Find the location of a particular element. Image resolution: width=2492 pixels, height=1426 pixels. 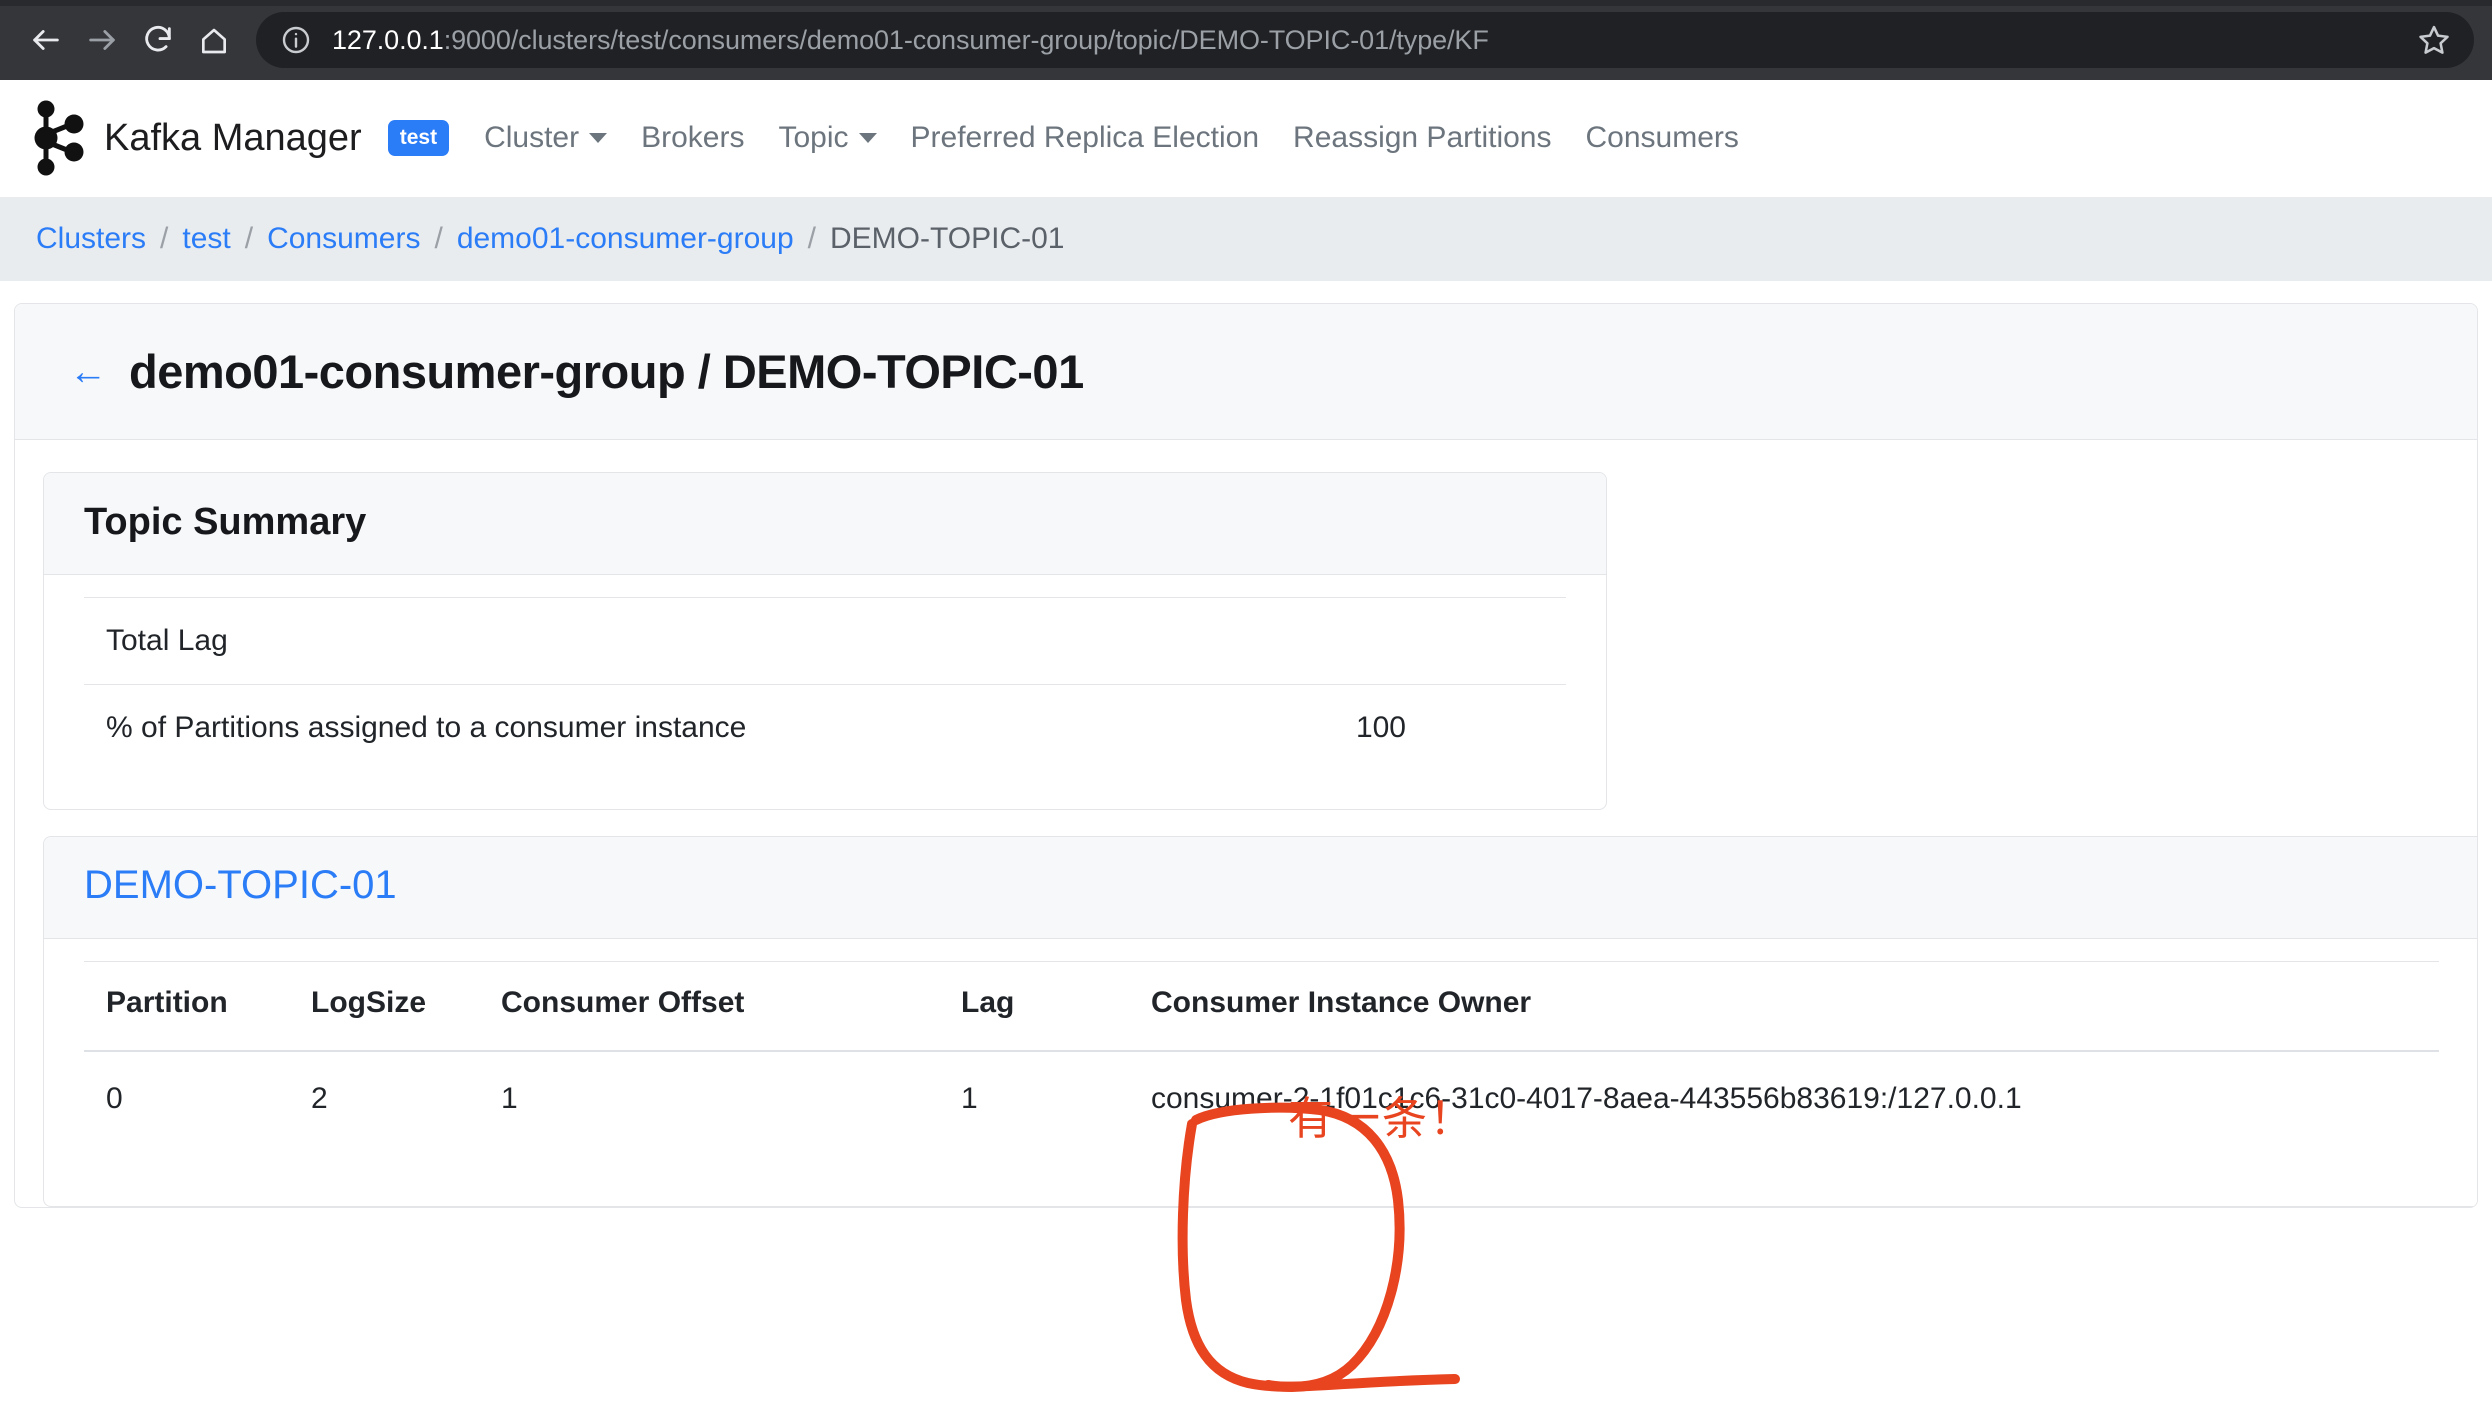

breadcrumb-item-clusters: Clusters is located at coordinates (91, 239).